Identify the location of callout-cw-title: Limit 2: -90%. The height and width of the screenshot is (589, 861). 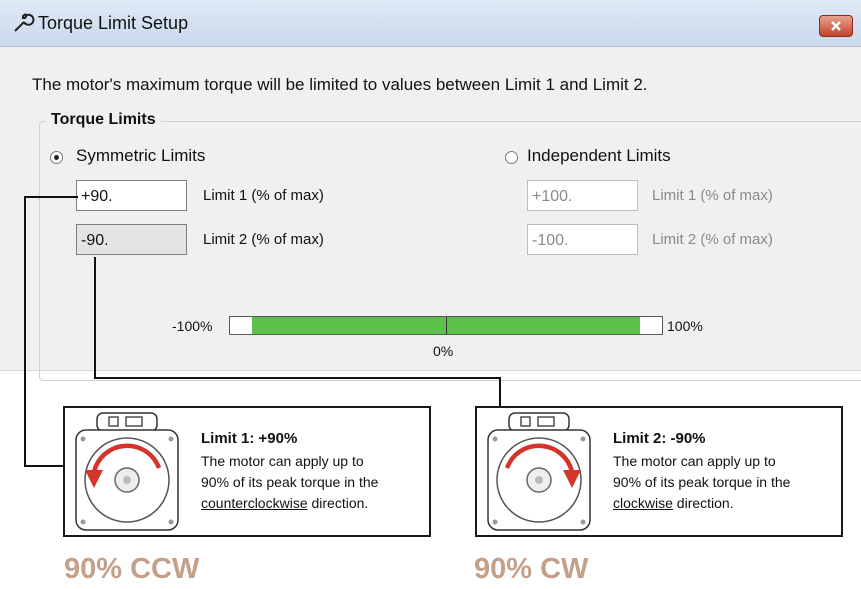
(659, 438).